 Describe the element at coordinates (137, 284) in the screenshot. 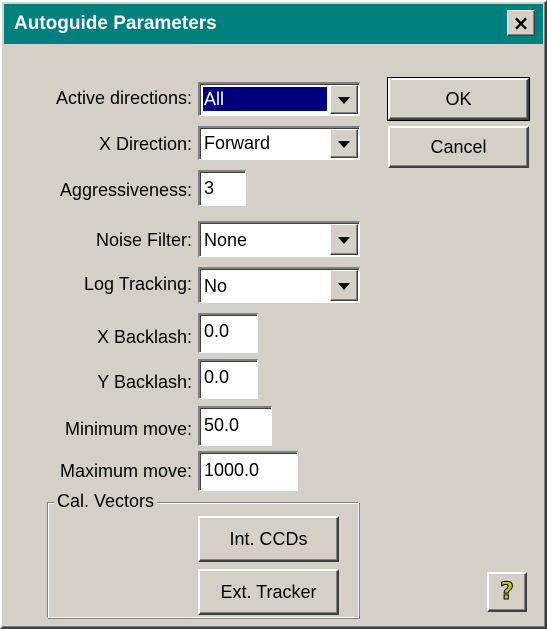

I see `log-tracking-label: Log Tracking:` at that location.